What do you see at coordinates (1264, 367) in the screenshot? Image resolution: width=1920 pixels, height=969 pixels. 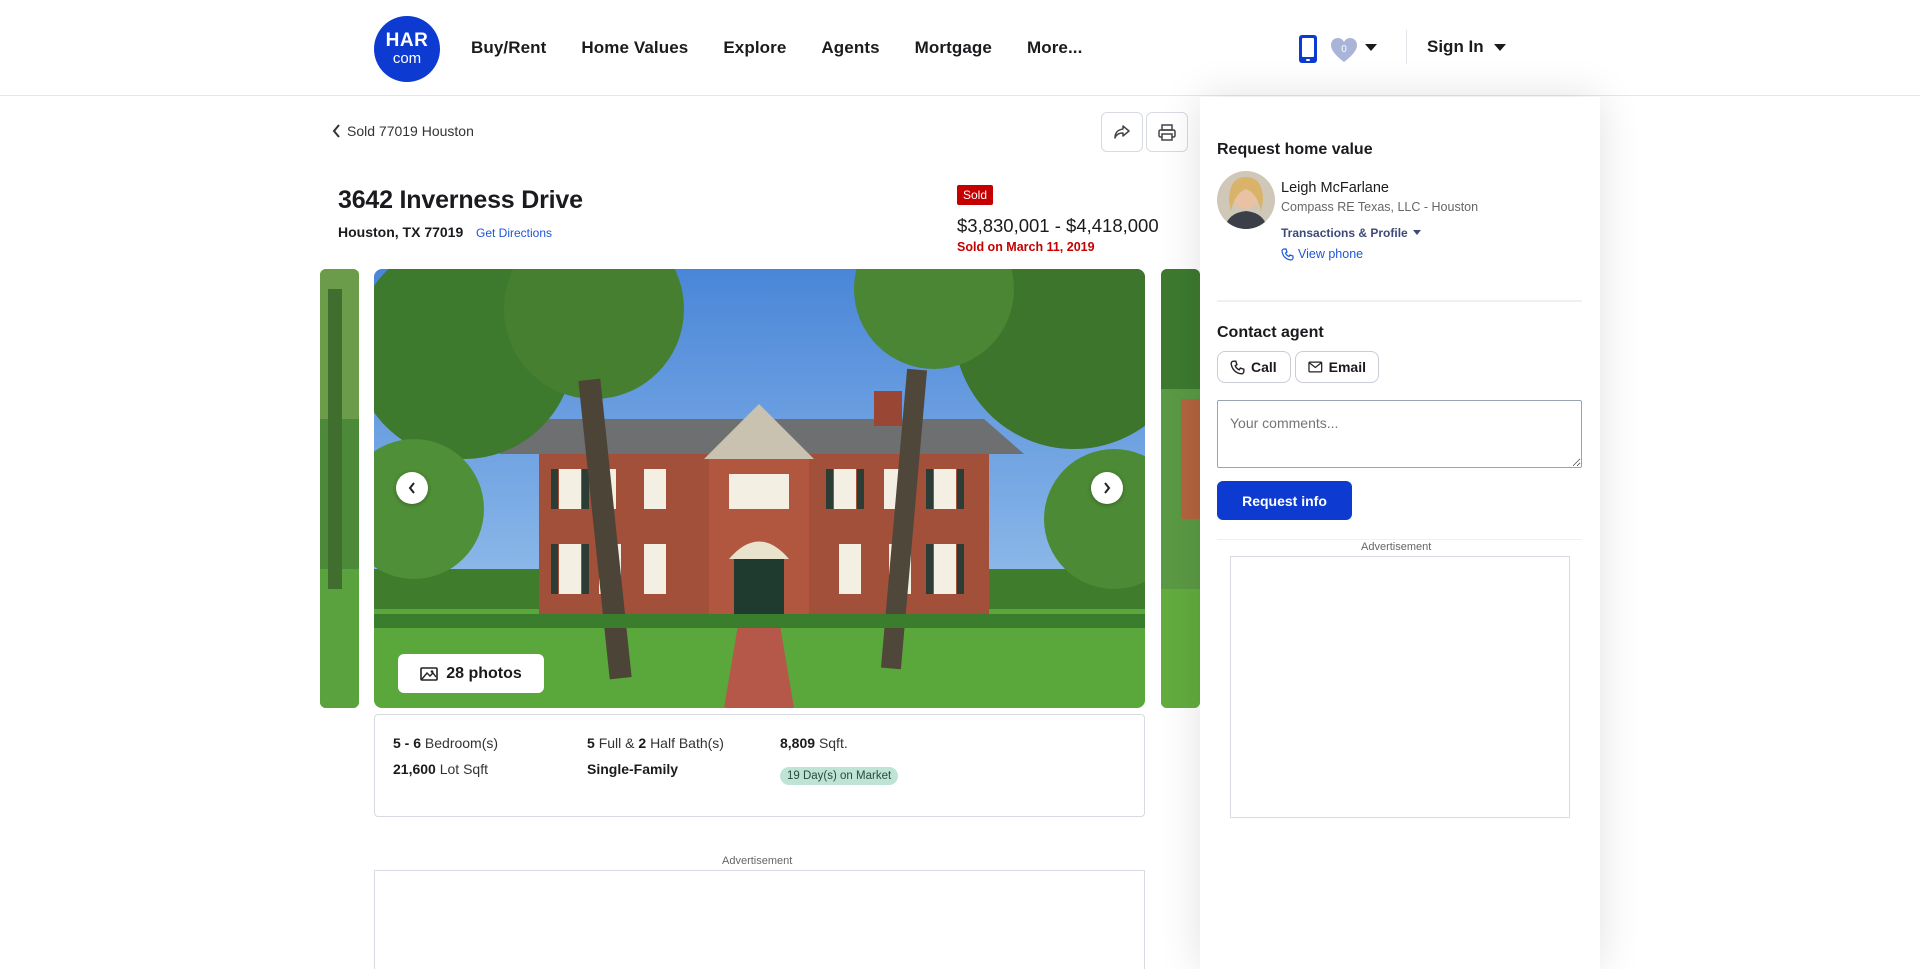 I see `call-label: Call` at bounding box center [1264, 367].